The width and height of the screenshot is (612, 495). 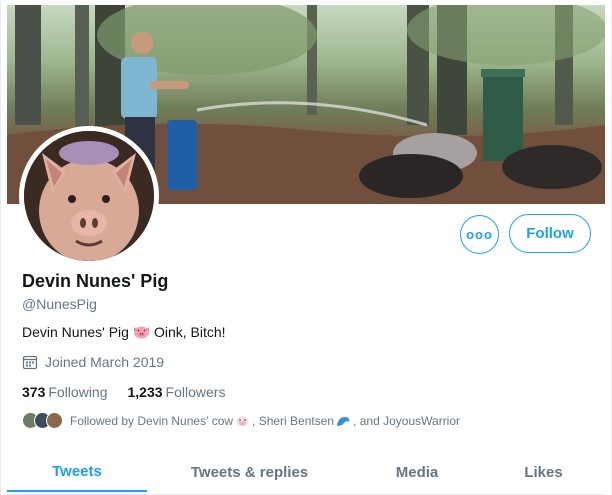 I want to click on cow-face-emoji-icon, so click(x=242, y=420).